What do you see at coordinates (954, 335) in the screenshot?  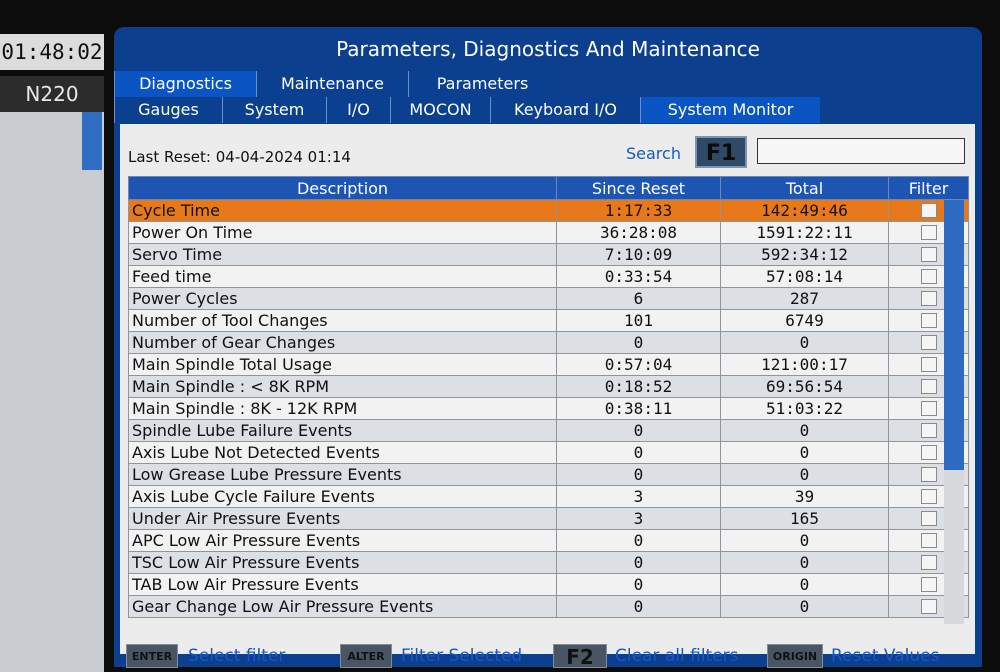 I see `table-scrollbar-thumb` at bounding box center [954, 335].